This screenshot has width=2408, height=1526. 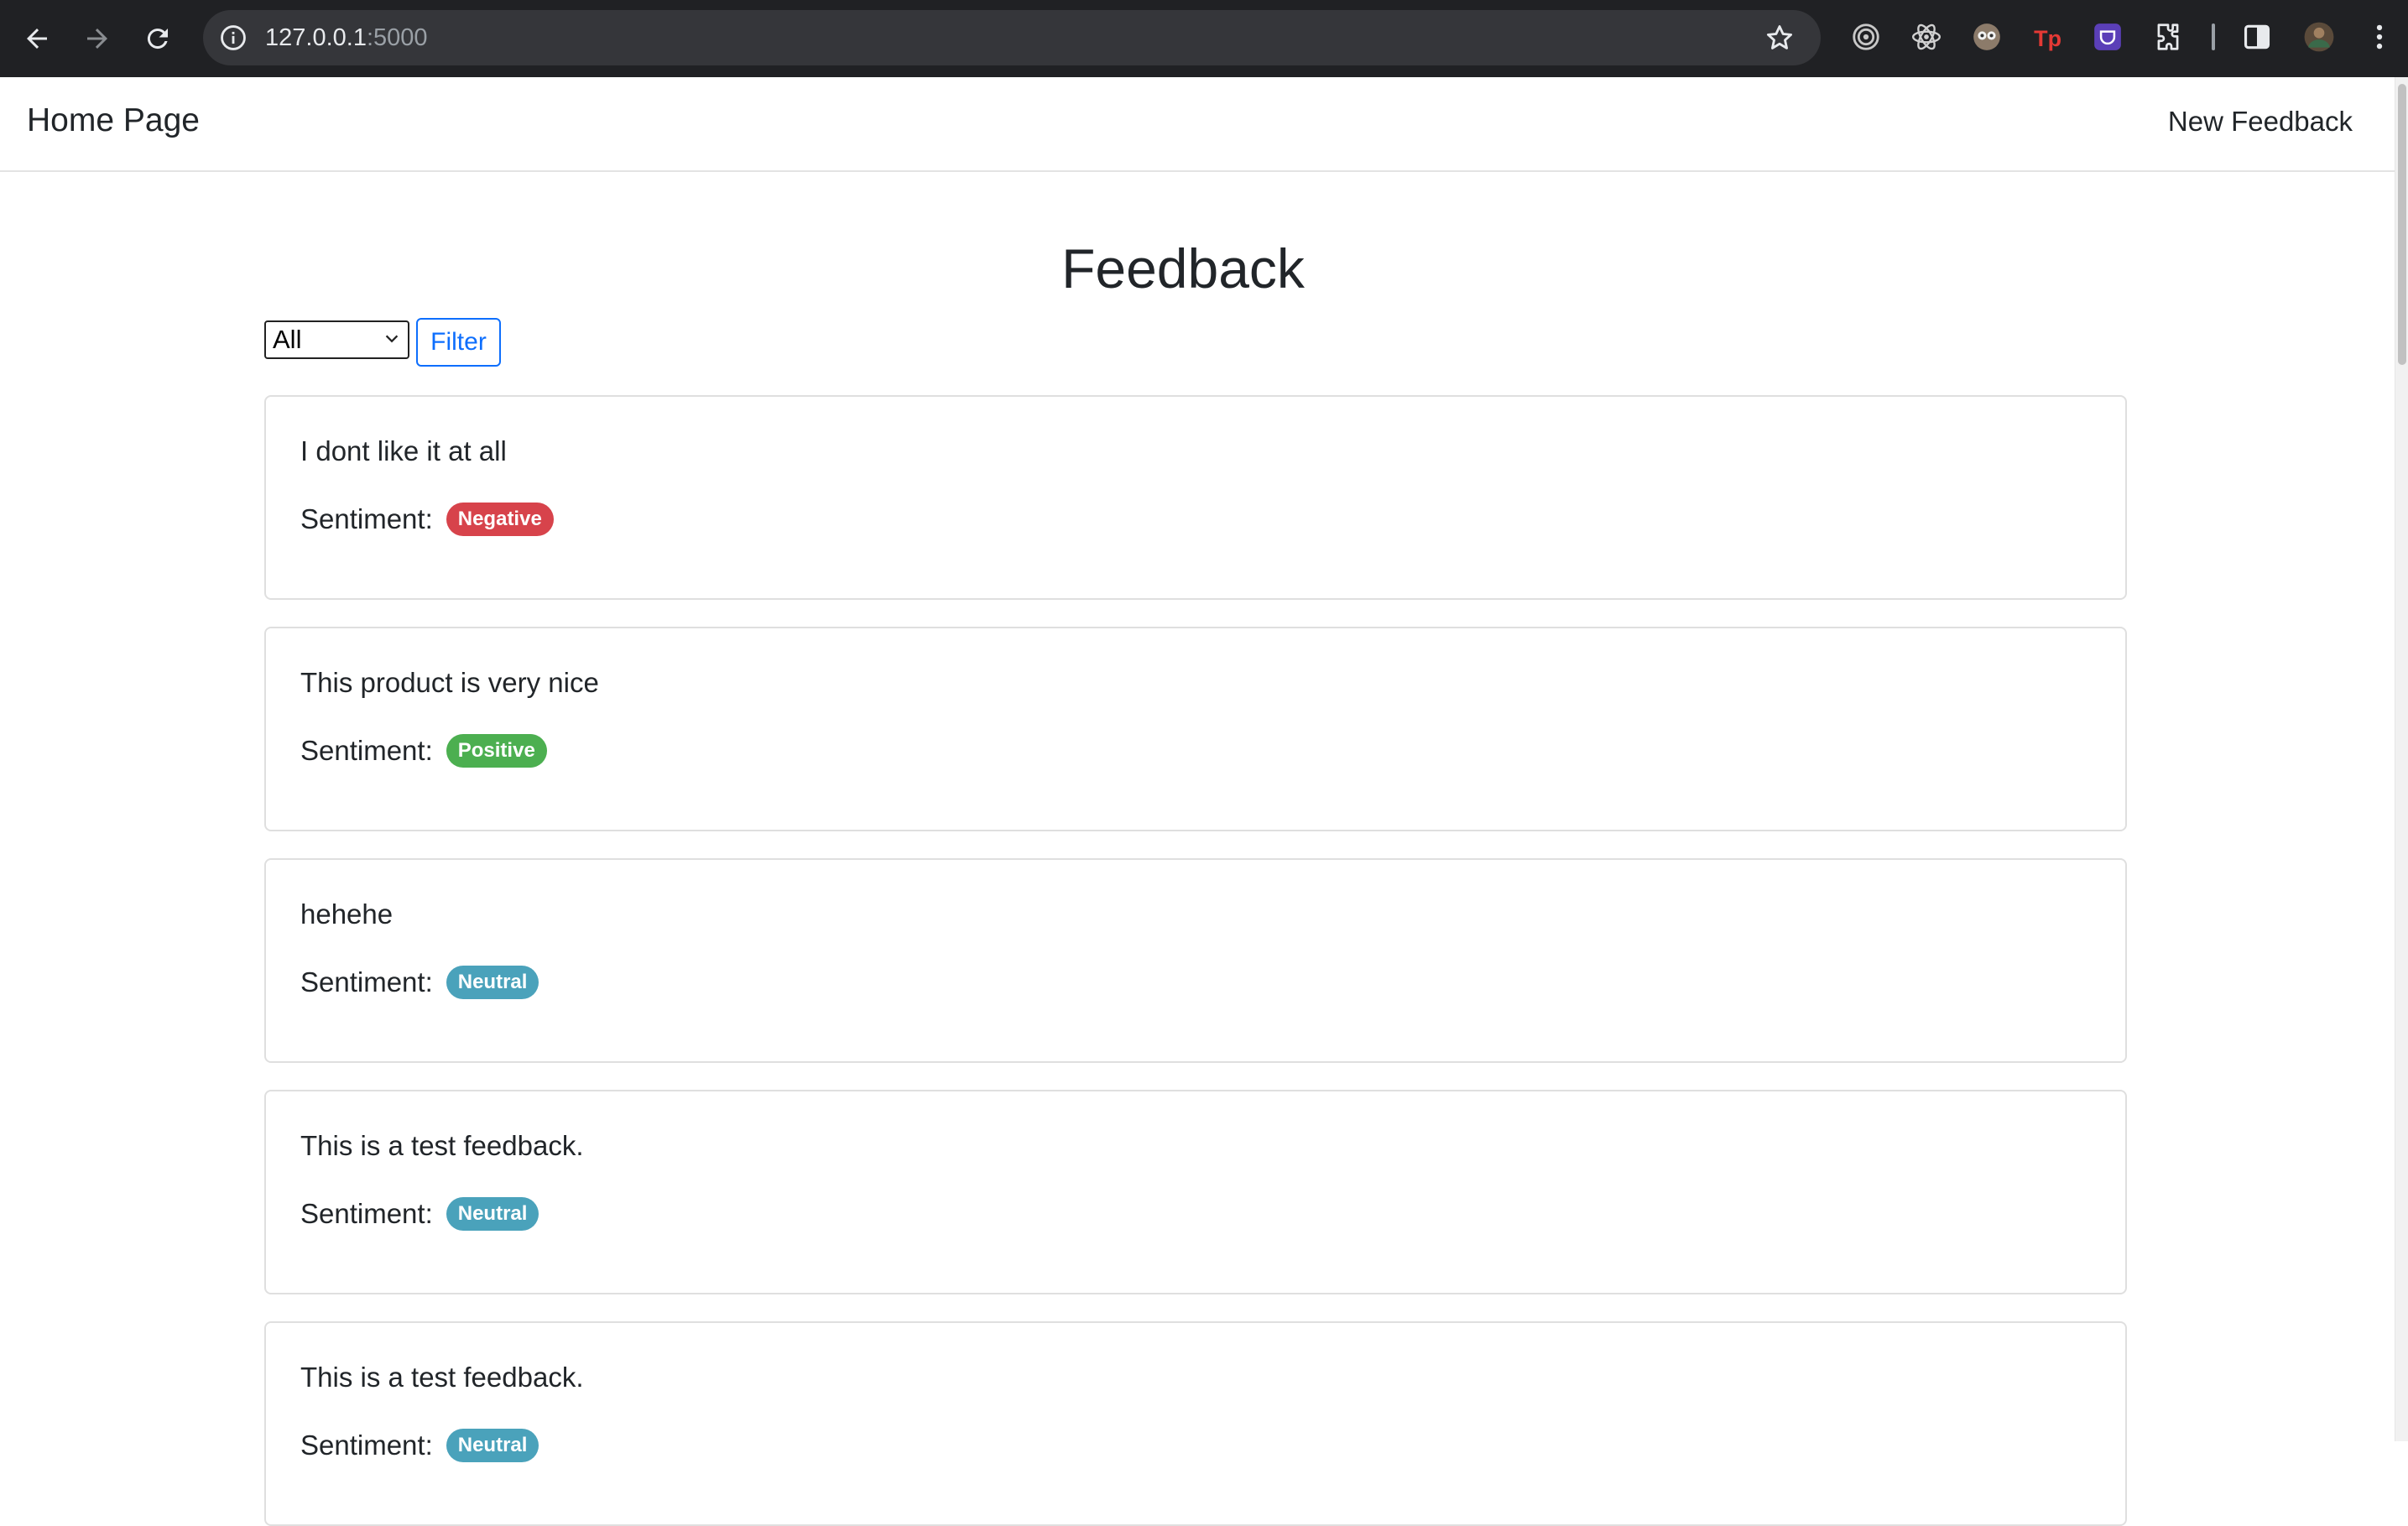 What do you see at coordinates (336, 339) in the screenshot?
I see `sentiment-filter-select: All` at bounding box center [336, 339].